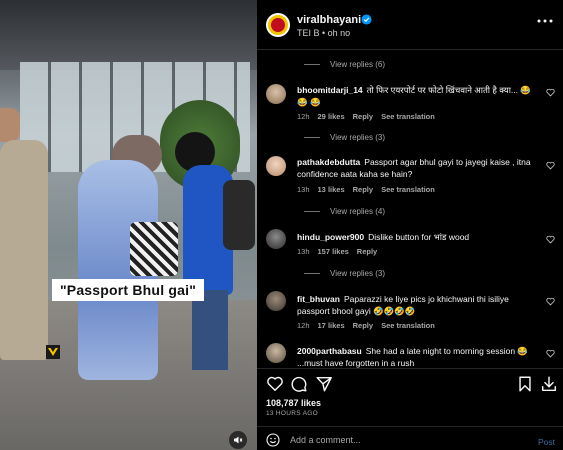 This screenshot has height=450, width=563. I want to click on video-guard-head, so click(10, 125).